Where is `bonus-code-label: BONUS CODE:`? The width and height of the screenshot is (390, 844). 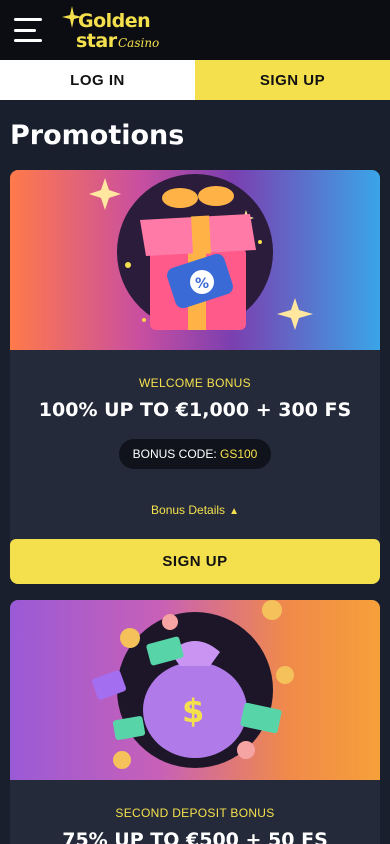
bonus-code-label: BONUS CODE: is located at coordinates (176, 454).